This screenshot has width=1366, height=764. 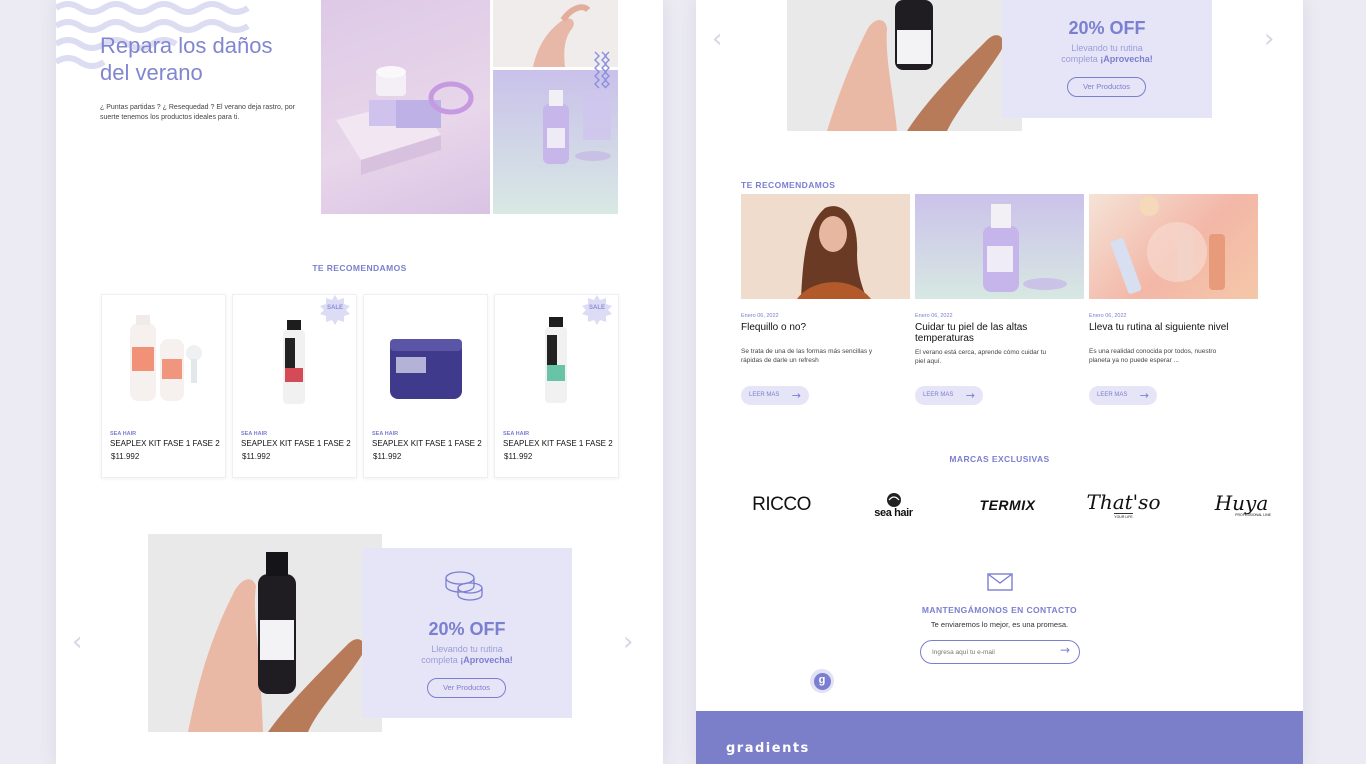 What do you see at coordinates (823, 327) in the screenshot?
I see `blog-title: Flequillo o no?` at bounding box center [823, 327].